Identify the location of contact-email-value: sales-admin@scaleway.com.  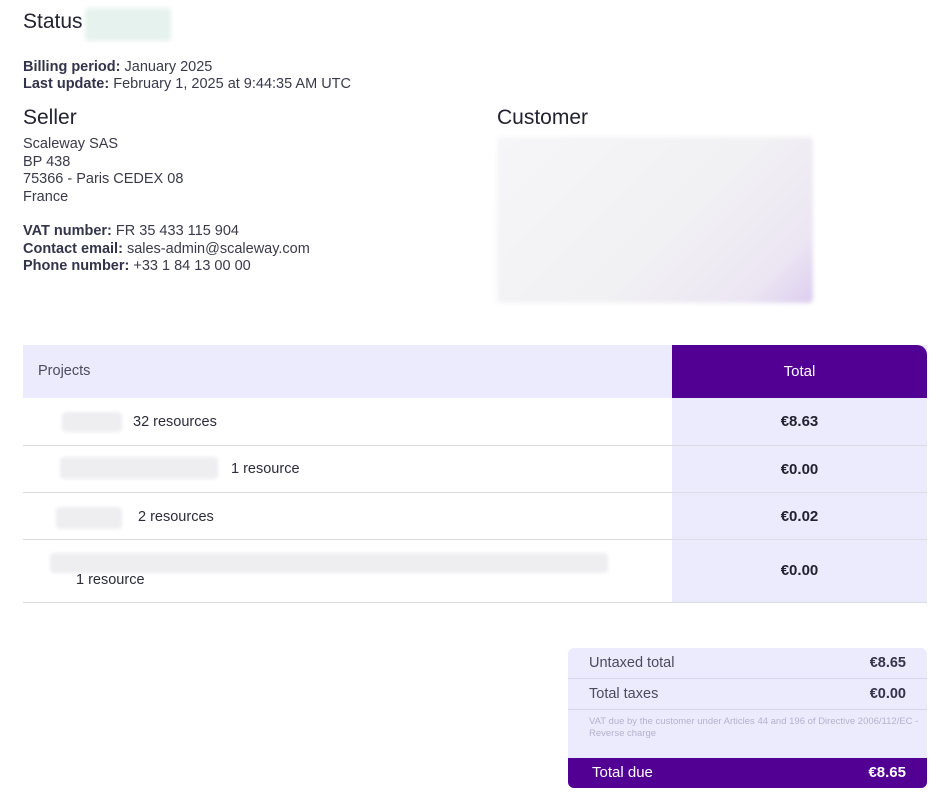
(218, 248).